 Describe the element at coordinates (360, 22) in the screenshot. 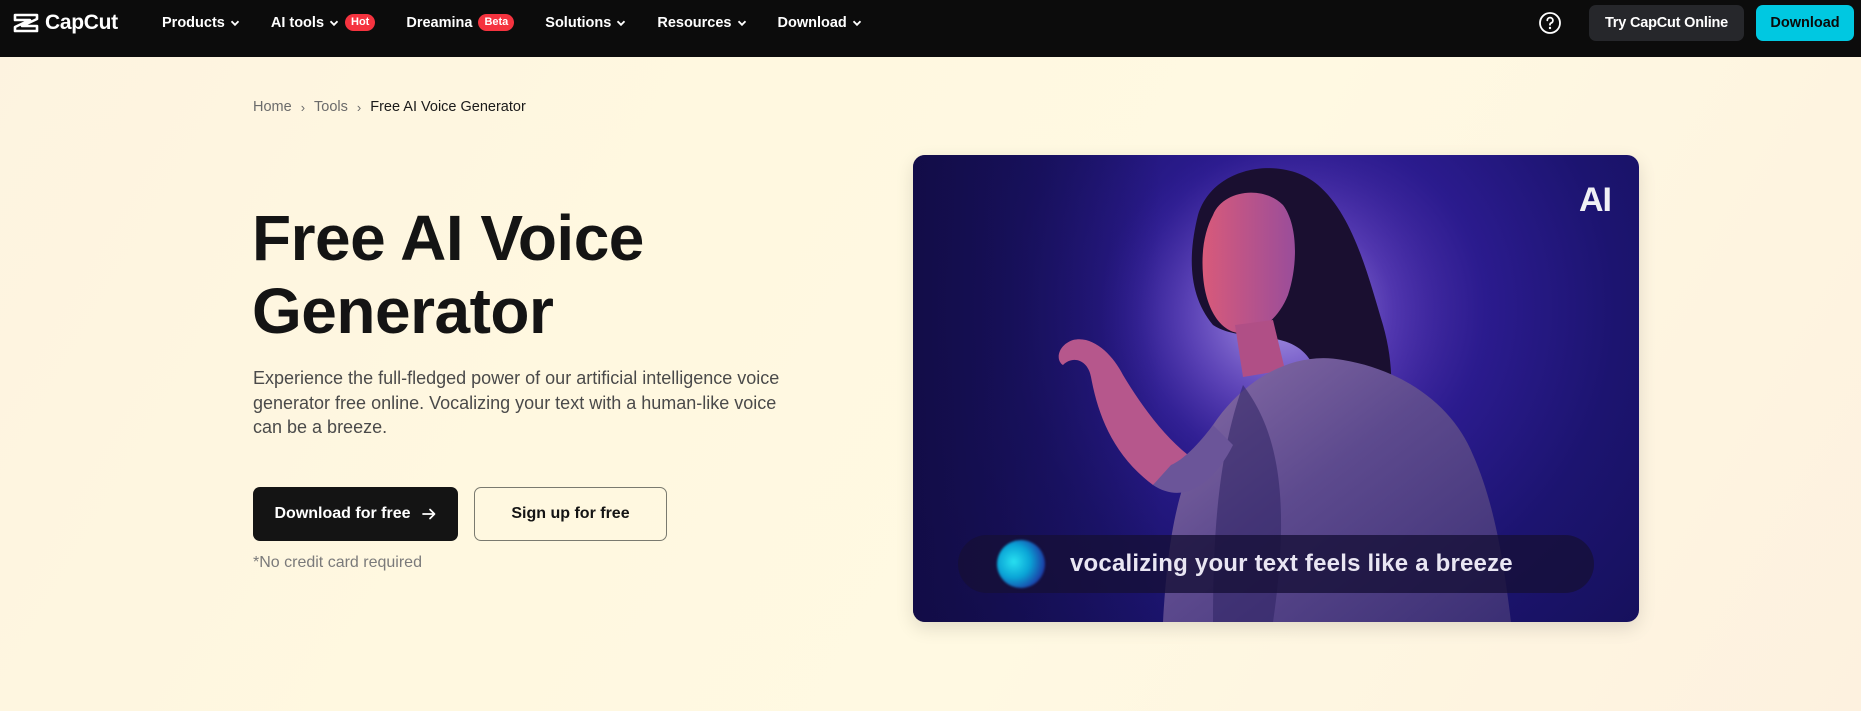

I see `hot-badge: Hot` at that location.